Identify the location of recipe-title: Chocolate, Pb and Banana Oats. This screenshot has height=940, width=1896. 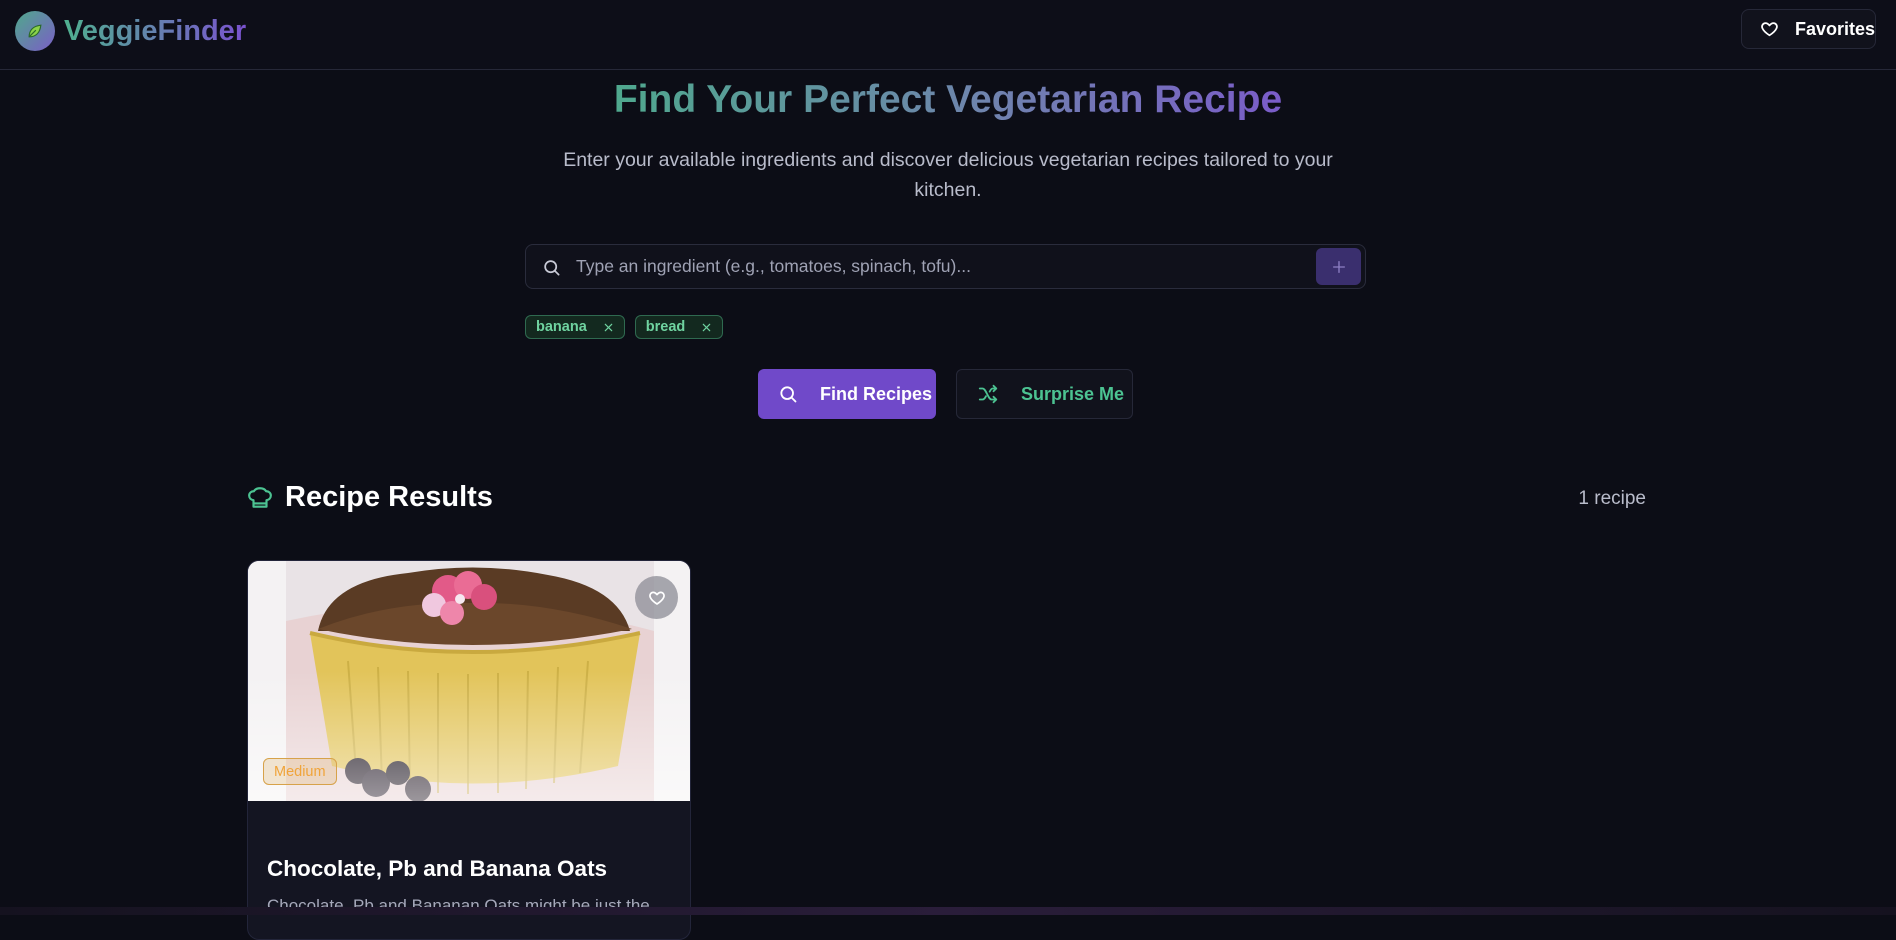
(437, 869).